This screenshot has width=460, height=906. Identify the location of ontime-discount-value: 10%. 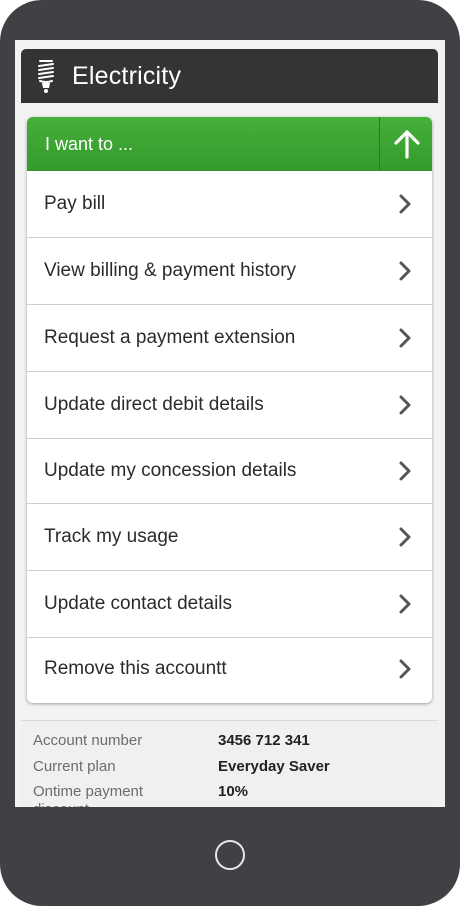
(233, 791).